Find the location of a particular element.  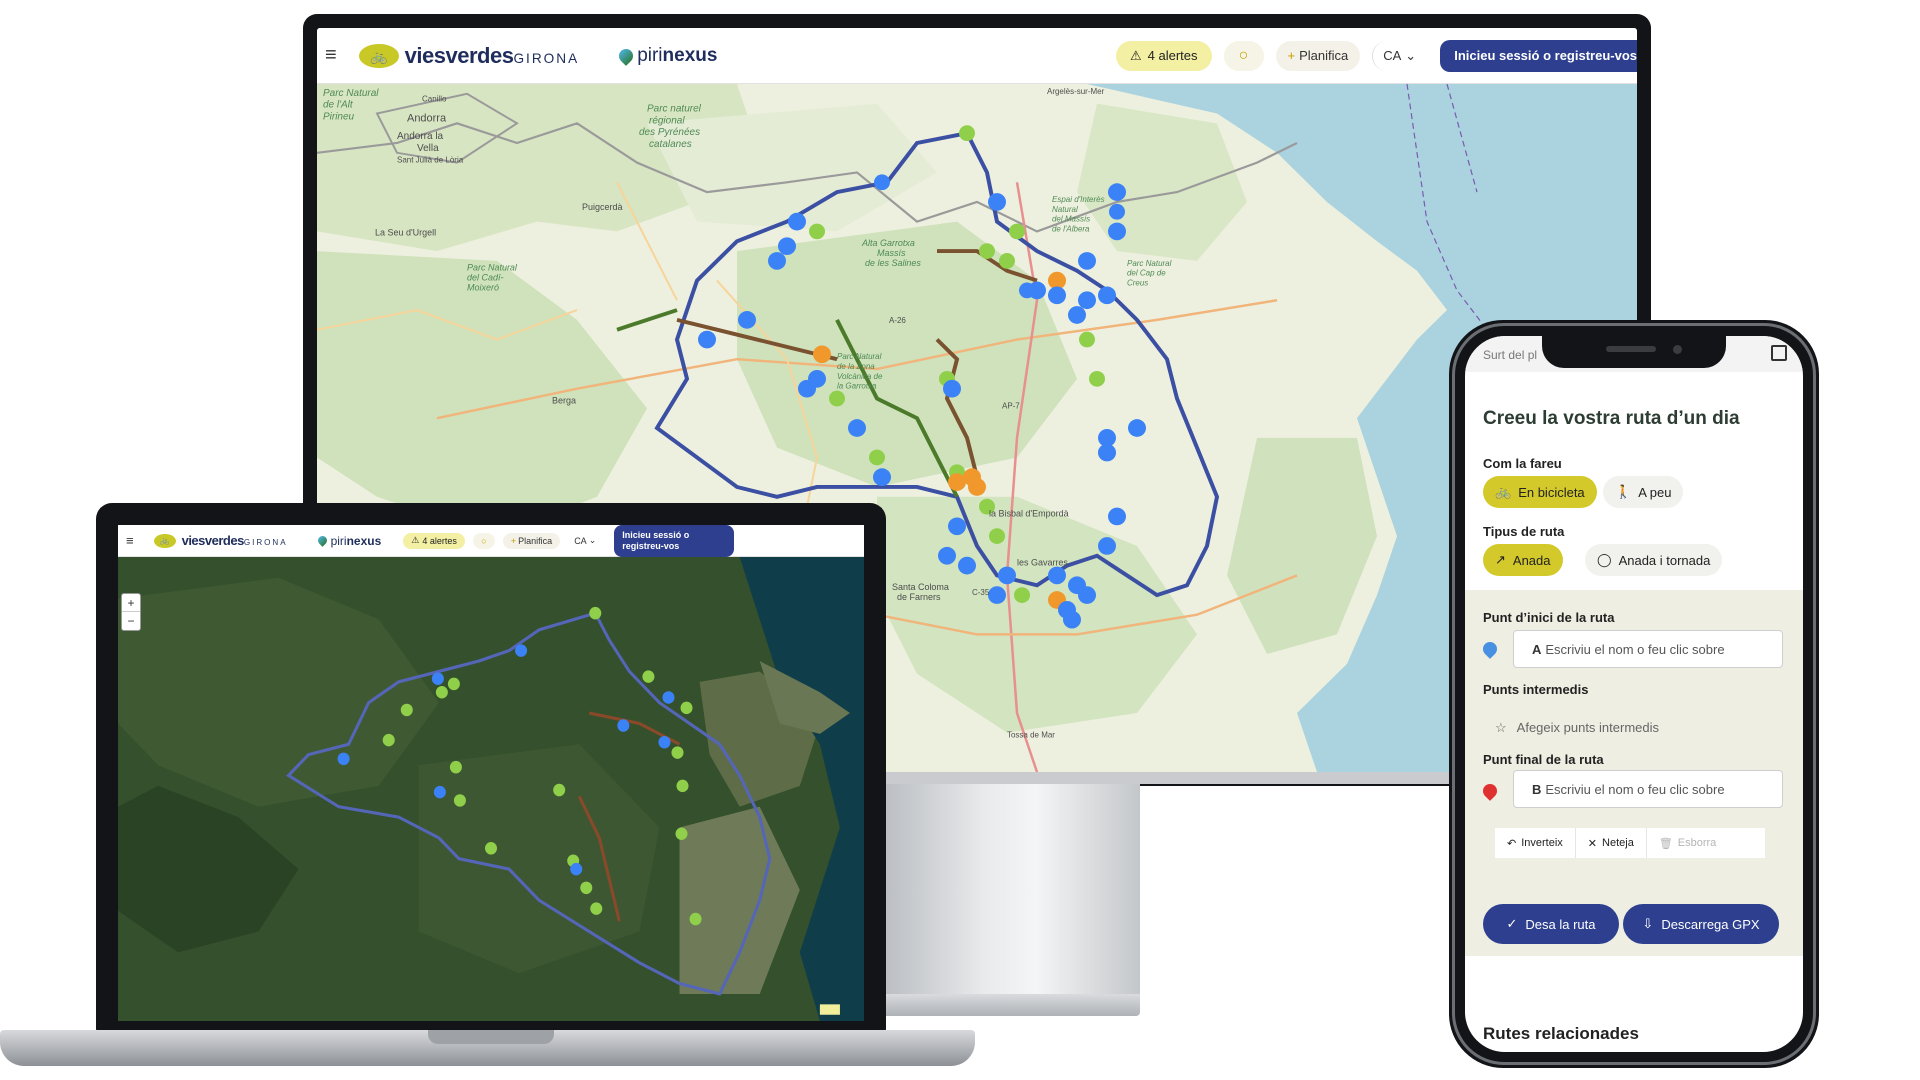

add-waypoint-button: ☆ Afegeix punts intermedis is located at coordinates (1577, 728).